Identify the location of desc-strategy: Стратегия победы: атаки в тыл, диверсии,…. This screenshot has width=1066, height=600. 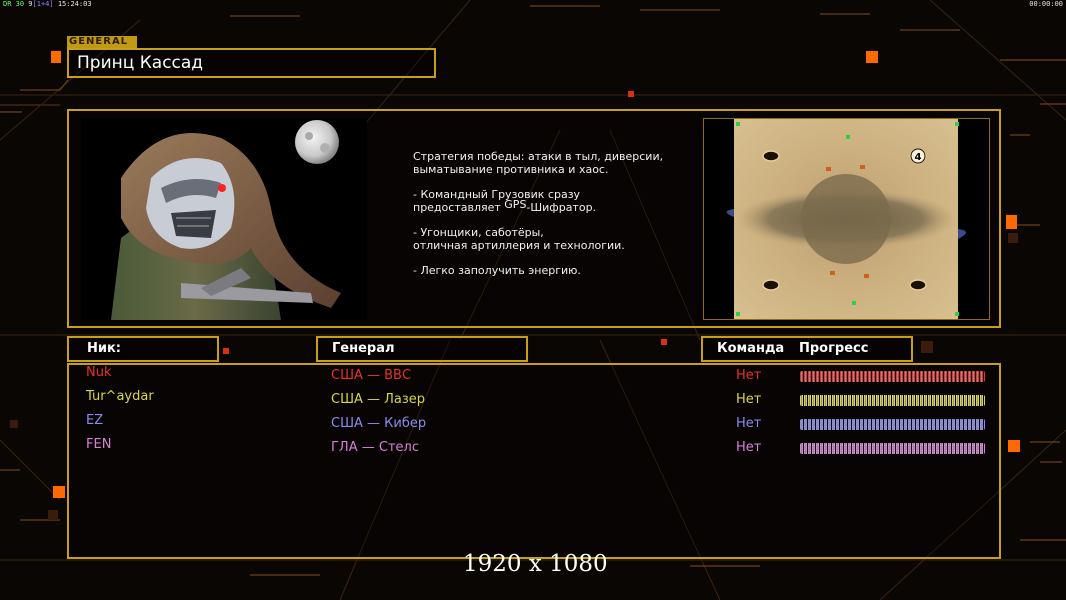
(553, 163).